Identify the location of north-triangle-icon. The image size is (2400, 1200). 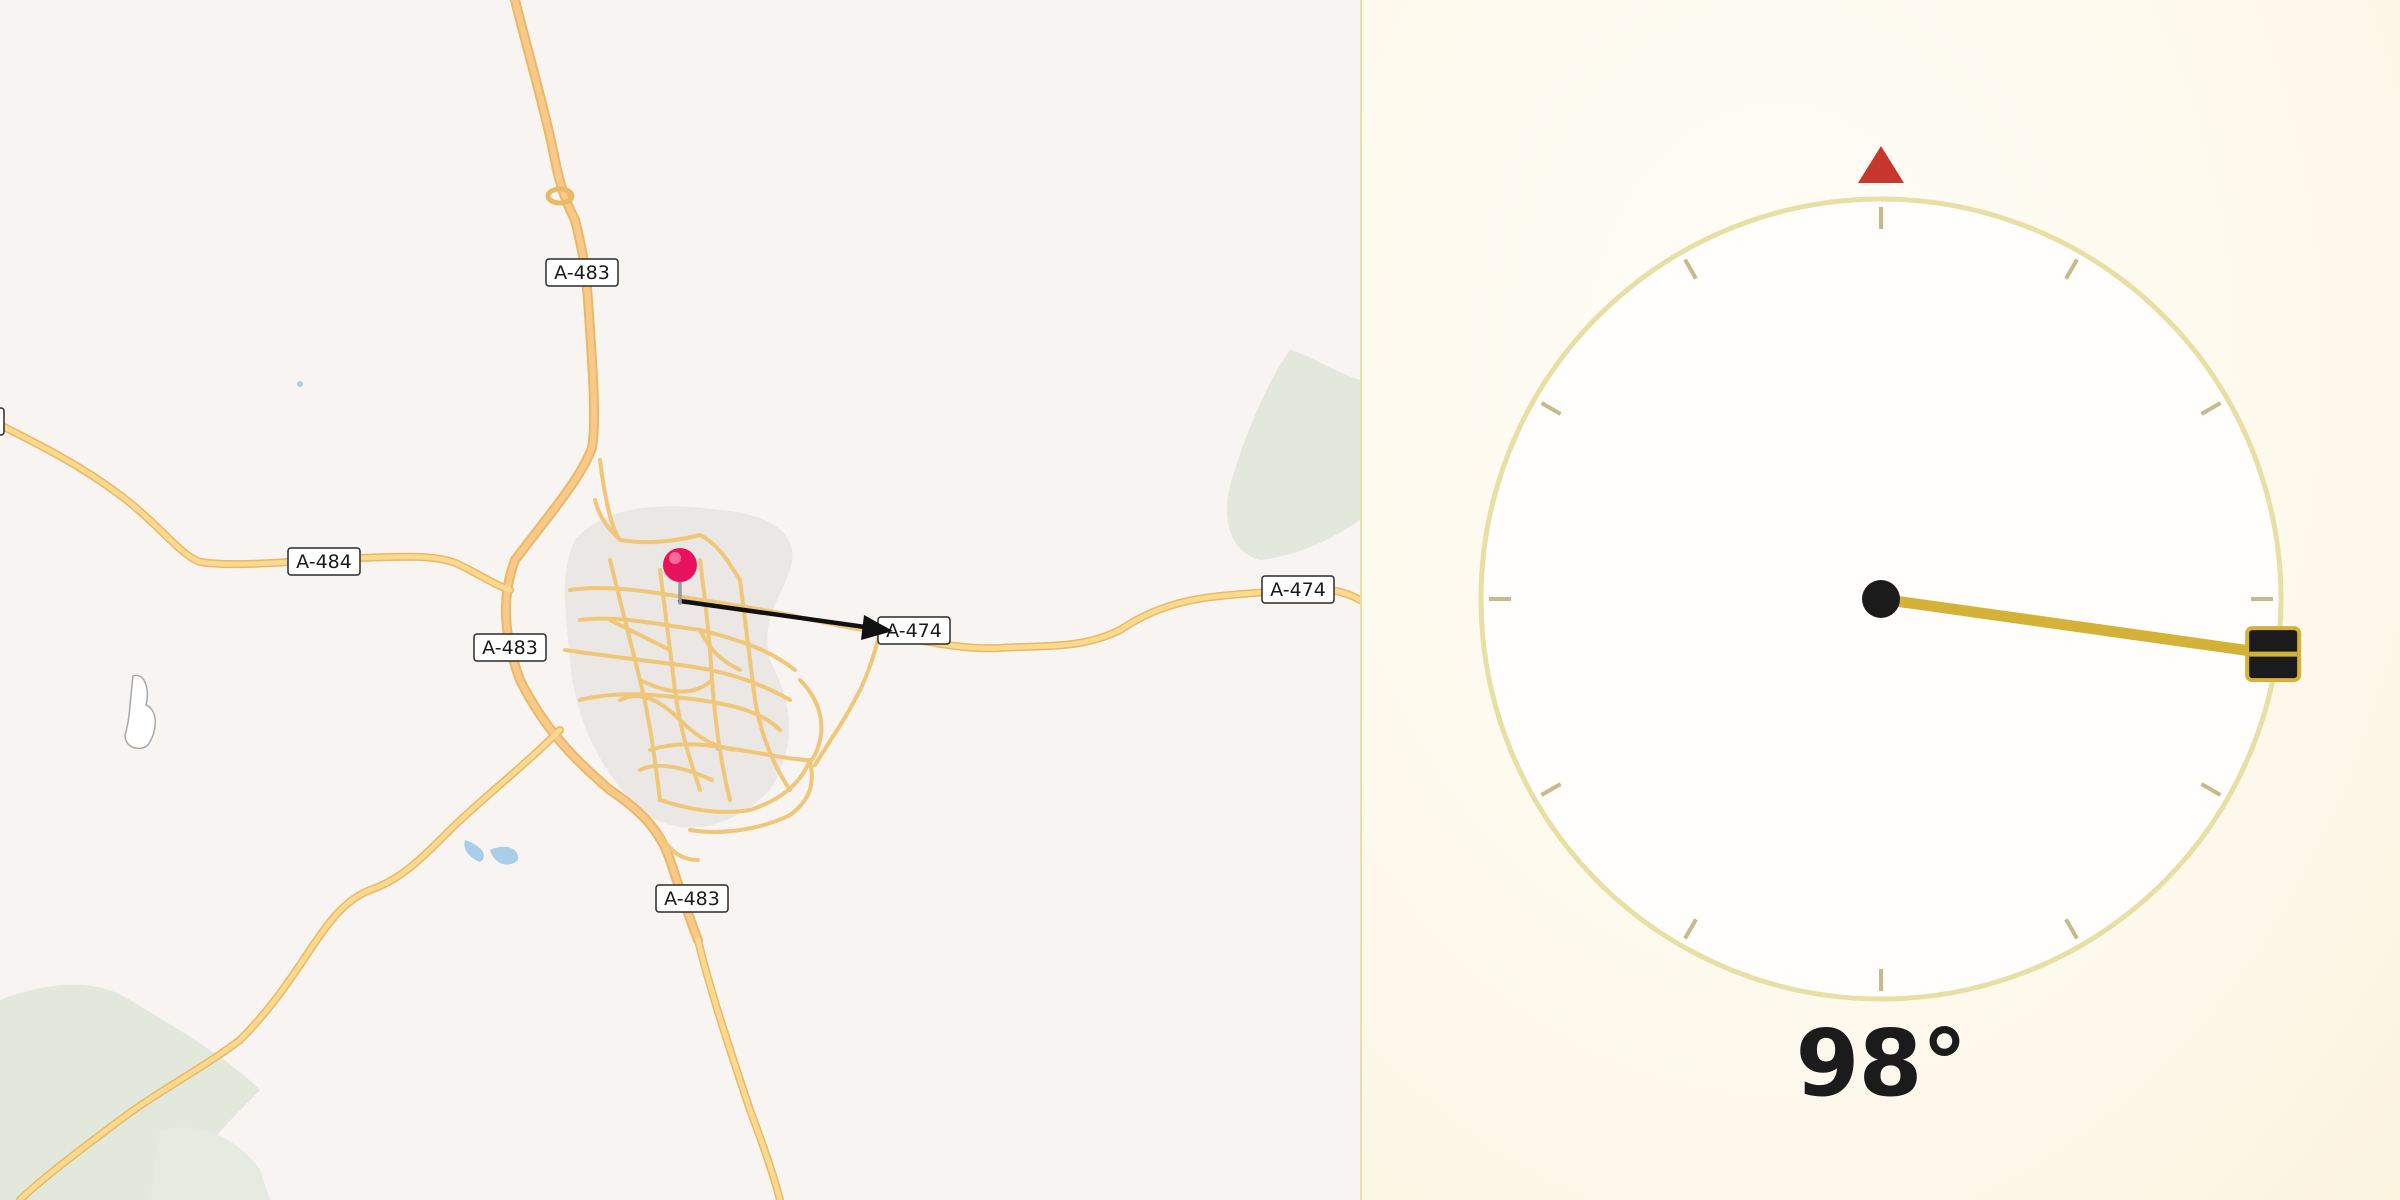
(1881, 164).